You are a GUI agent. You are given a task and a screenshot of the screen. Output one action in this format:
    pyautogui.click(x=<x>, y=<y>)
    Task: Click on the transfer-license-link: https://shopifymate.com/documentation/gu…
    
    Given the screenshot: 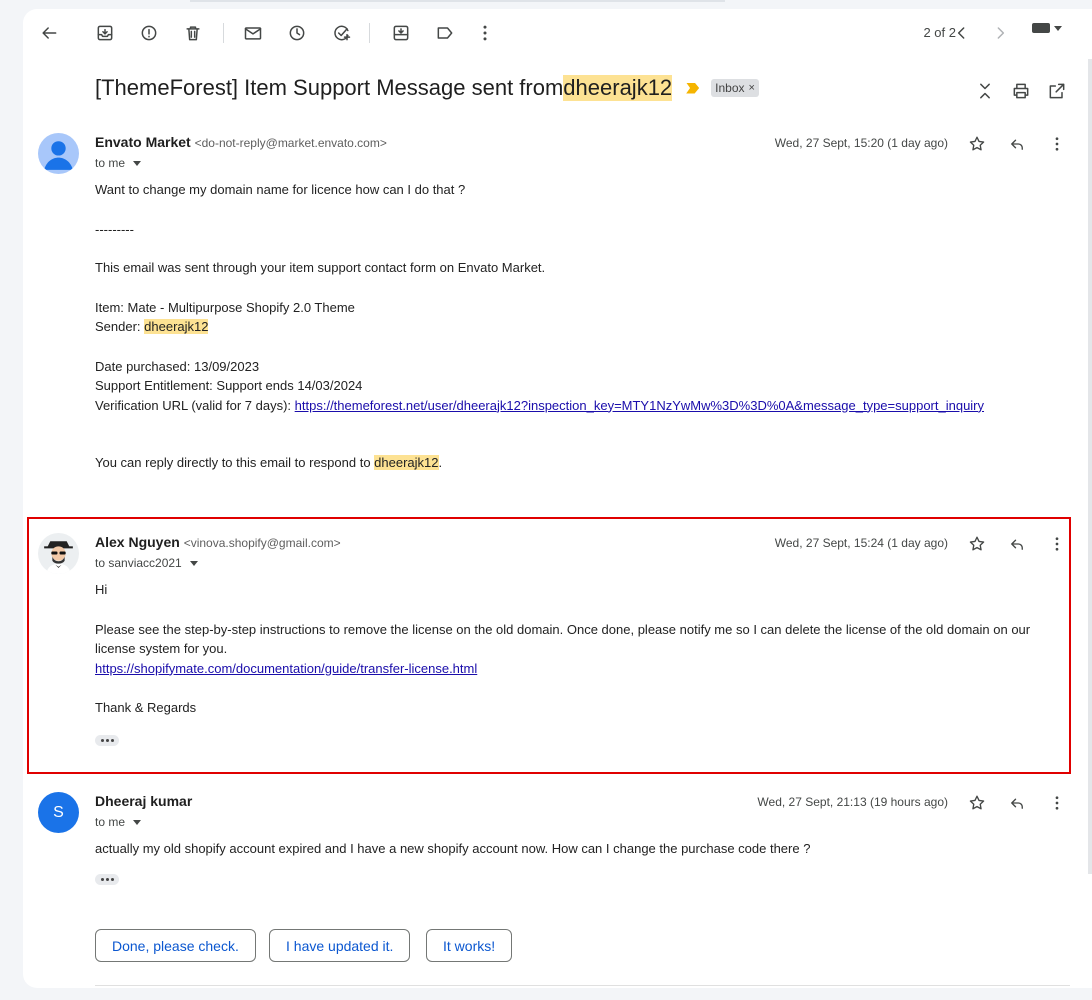 What is the action you would take?
    pyautogui.click(x=286, y=668)
    